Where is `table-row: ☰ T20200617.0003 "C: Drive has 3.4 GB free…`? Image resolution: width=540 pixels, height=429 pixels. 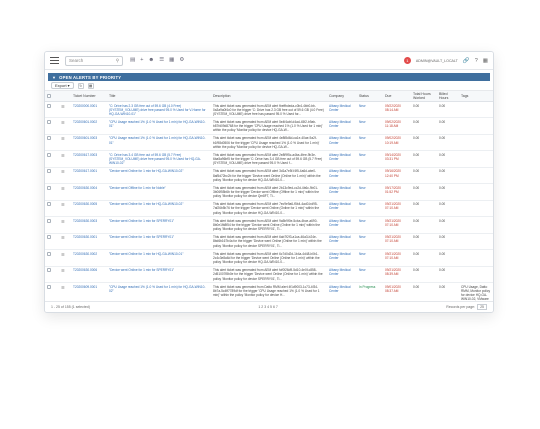 table-row: ☰ T20200617.0003 "C: Drive has 3.4 GB free… is located at coordinates (269, 159).